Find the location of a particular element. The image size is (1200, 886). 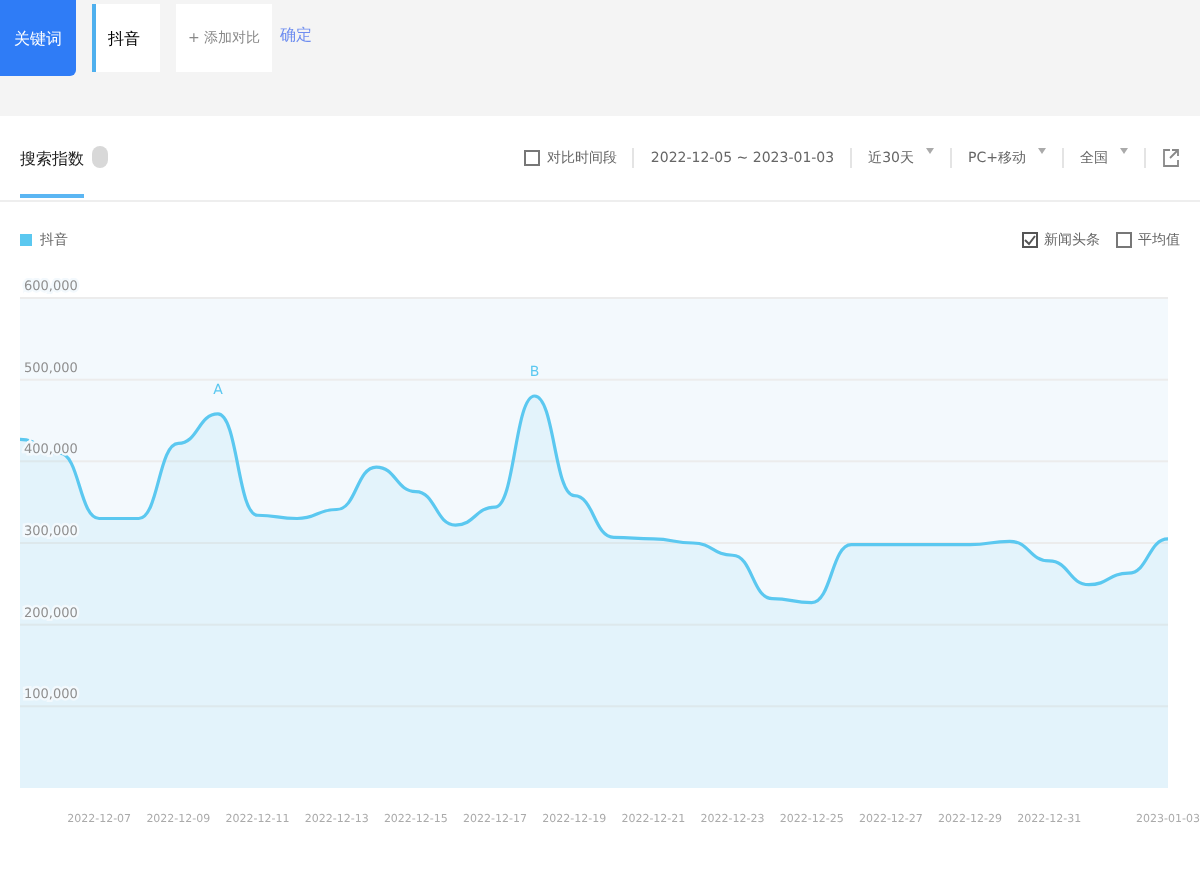

export-icon is located at coordinates (1171, 158).